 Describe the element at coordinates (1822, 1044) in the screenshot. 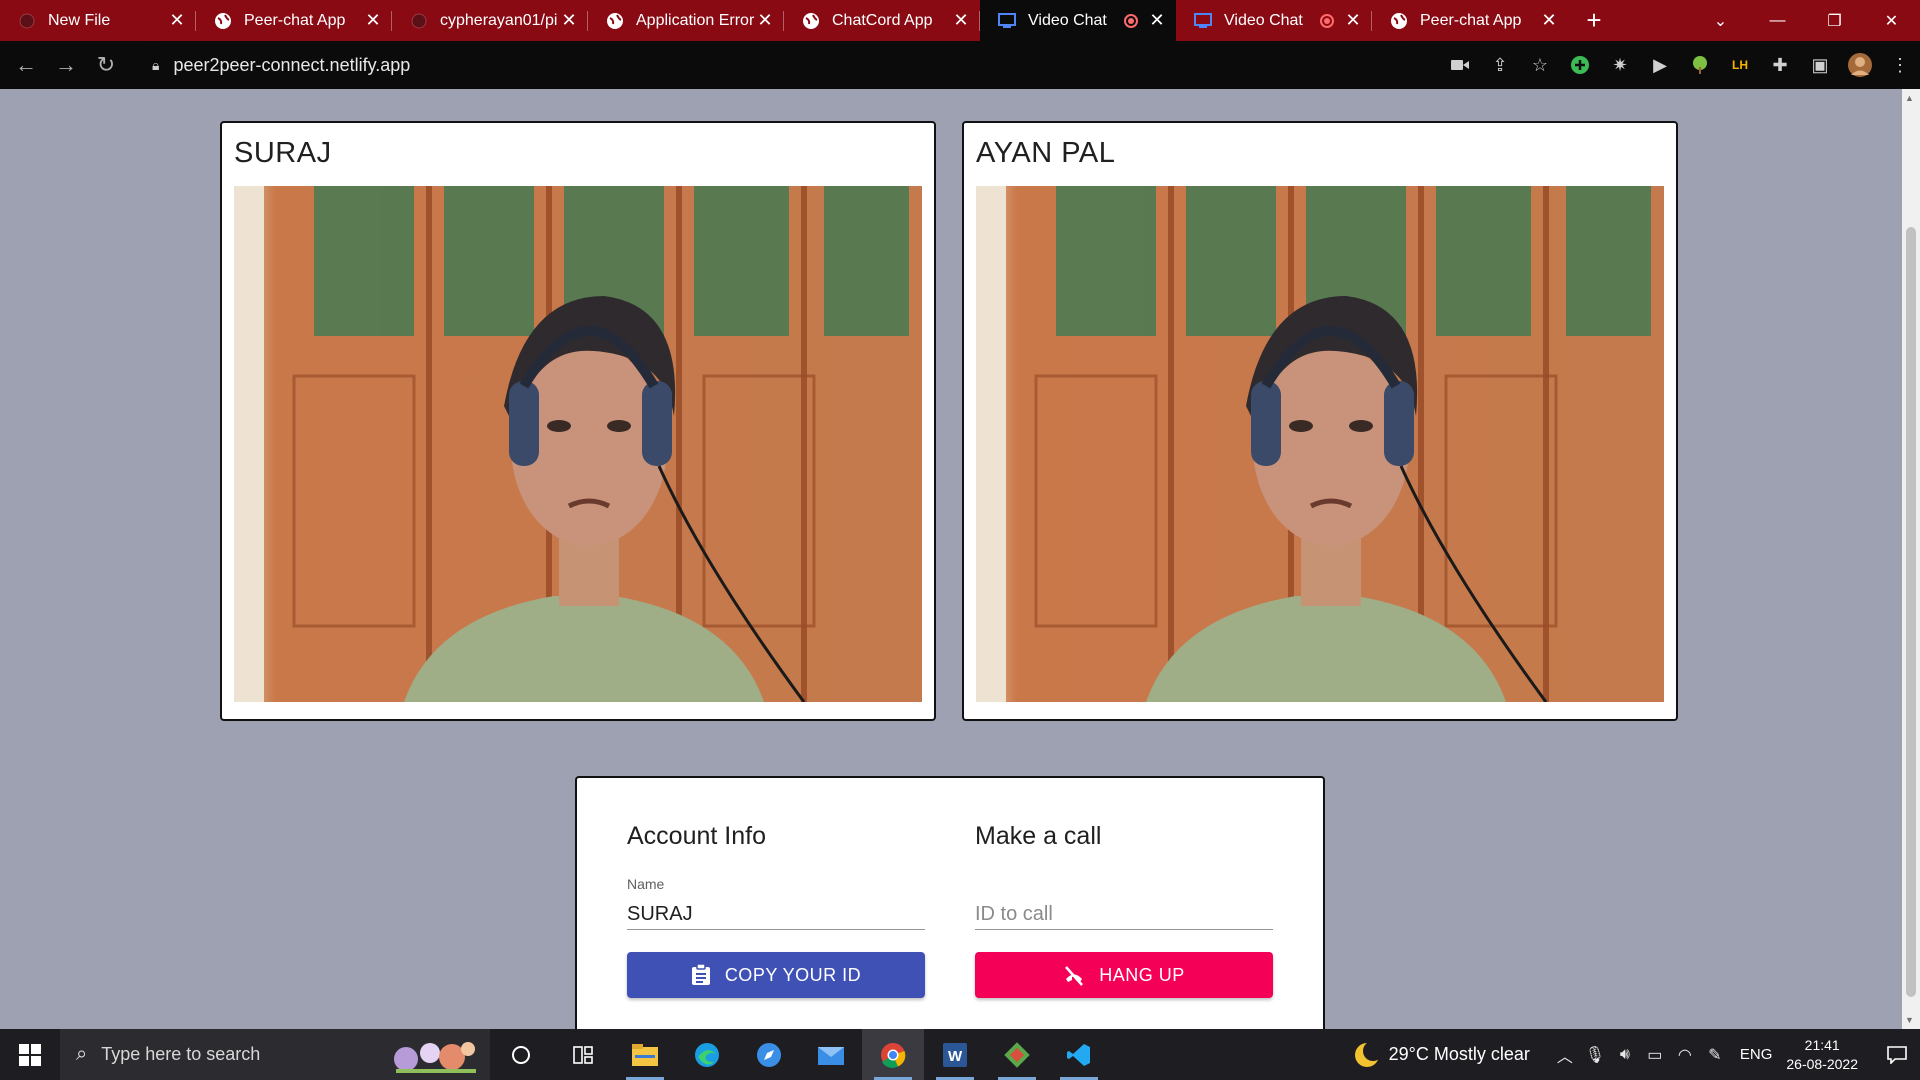

I see `clock-time: 21:41` at that location.